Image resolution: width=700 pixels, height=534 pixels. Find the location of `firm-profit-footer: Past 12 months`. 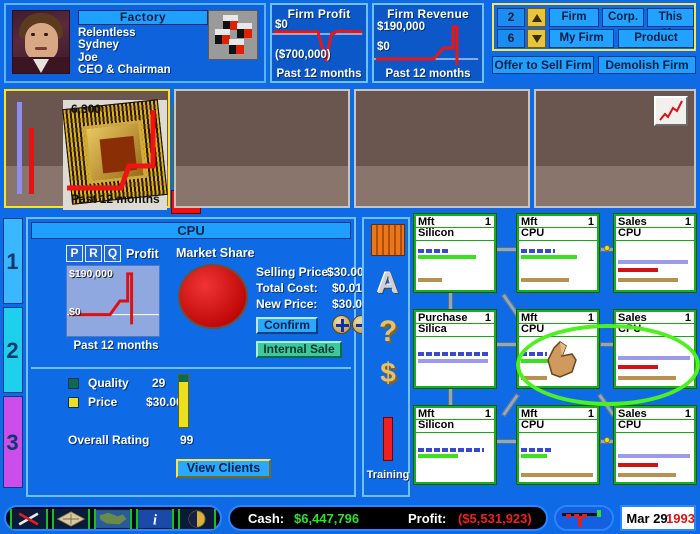

firm-profit-footer: Past 12 months is located at coordinates (319, 74).